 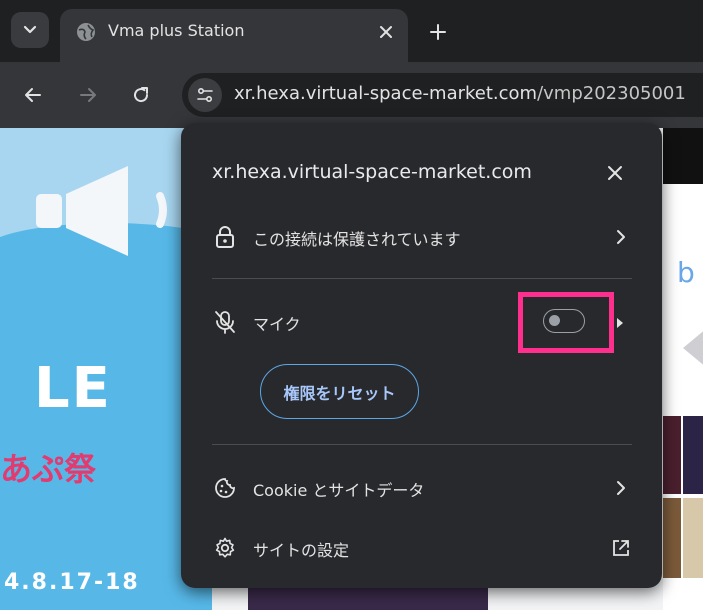 What do you see at coordinates (301, 550) in the screenshot?
I see `site-settings-label: サイトの設定` at bounding box center [301, 550].